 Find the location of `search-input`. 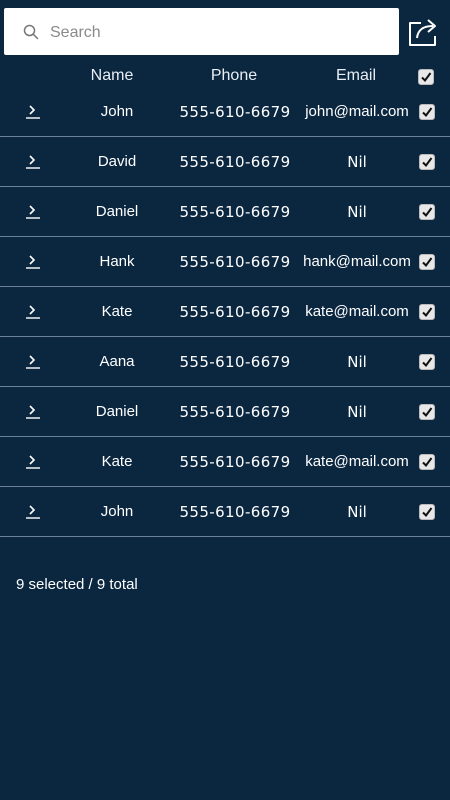

search-input is located at coordinates (220, 32).